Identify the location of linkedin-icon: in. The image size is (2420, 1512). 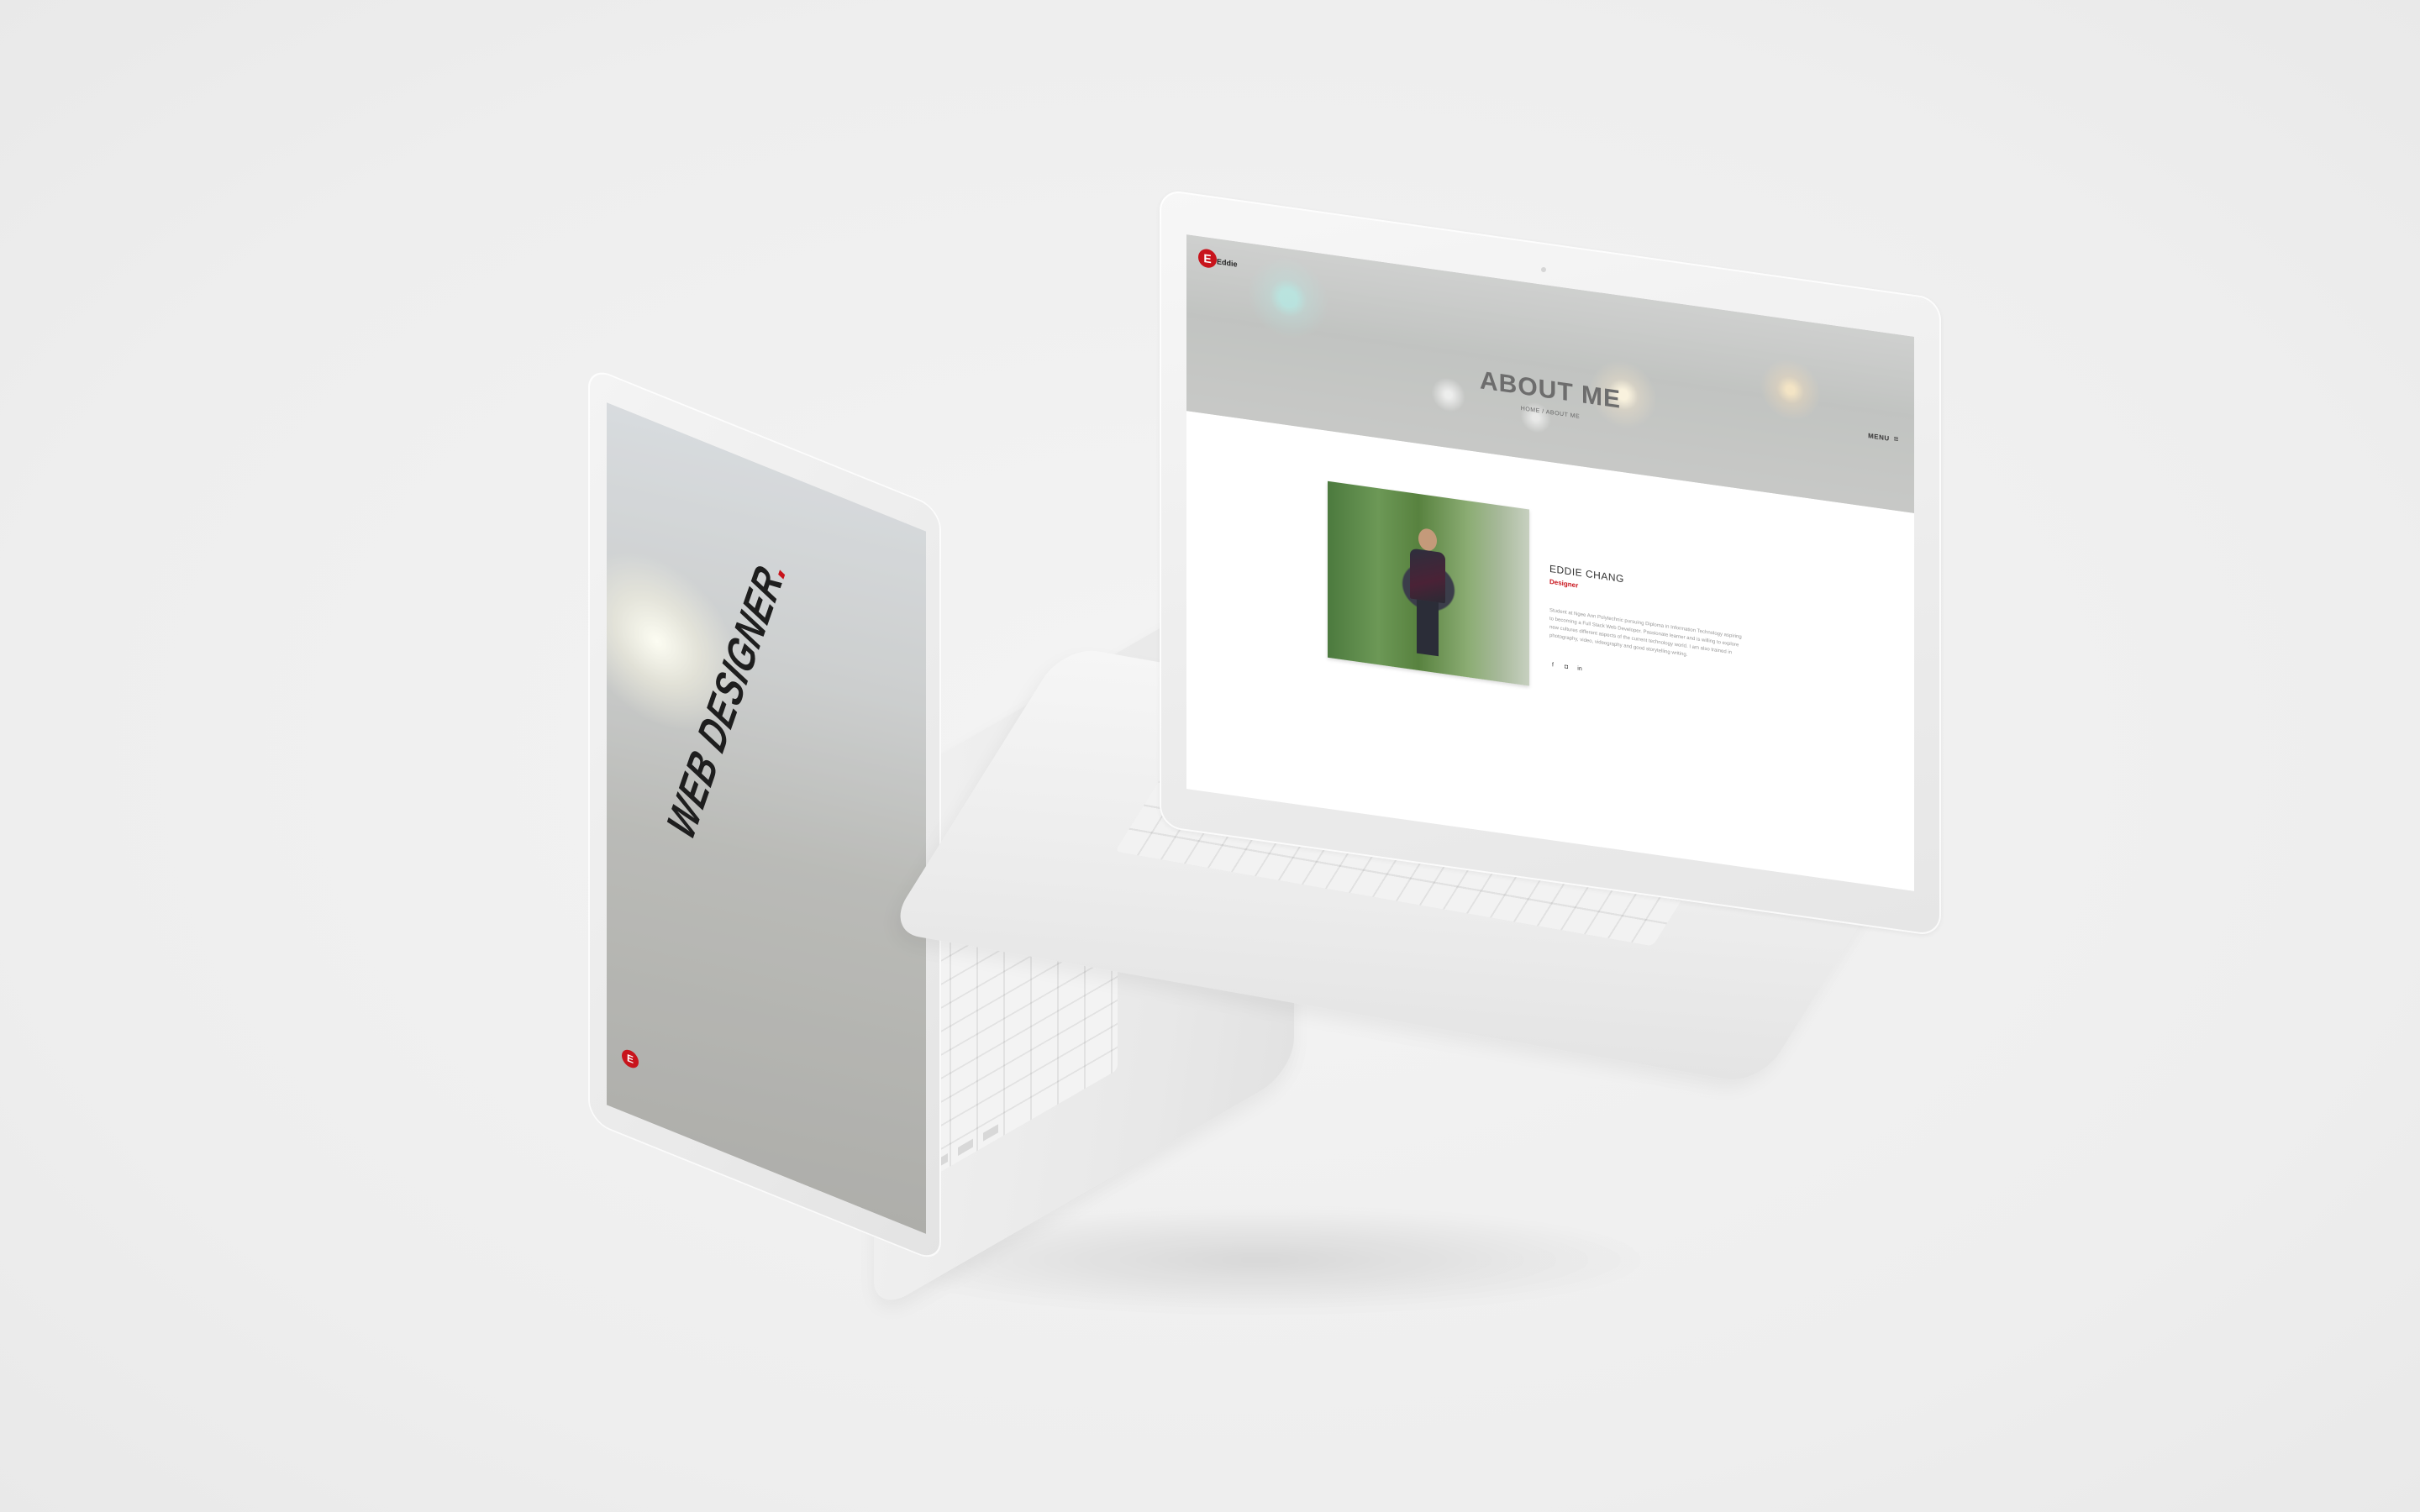
(1579, 669).